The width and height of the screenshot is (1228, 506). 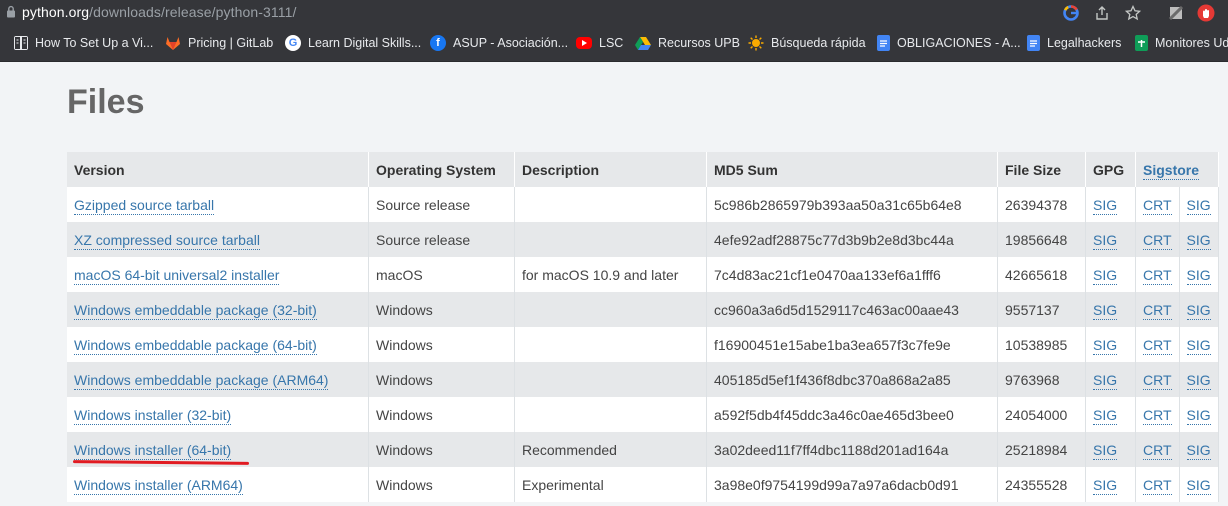 What do you see at coordinates (158, 485) in the screenshot?
I see `download-link: Windows installer (ARM64)` at bounding box center [158, 485].